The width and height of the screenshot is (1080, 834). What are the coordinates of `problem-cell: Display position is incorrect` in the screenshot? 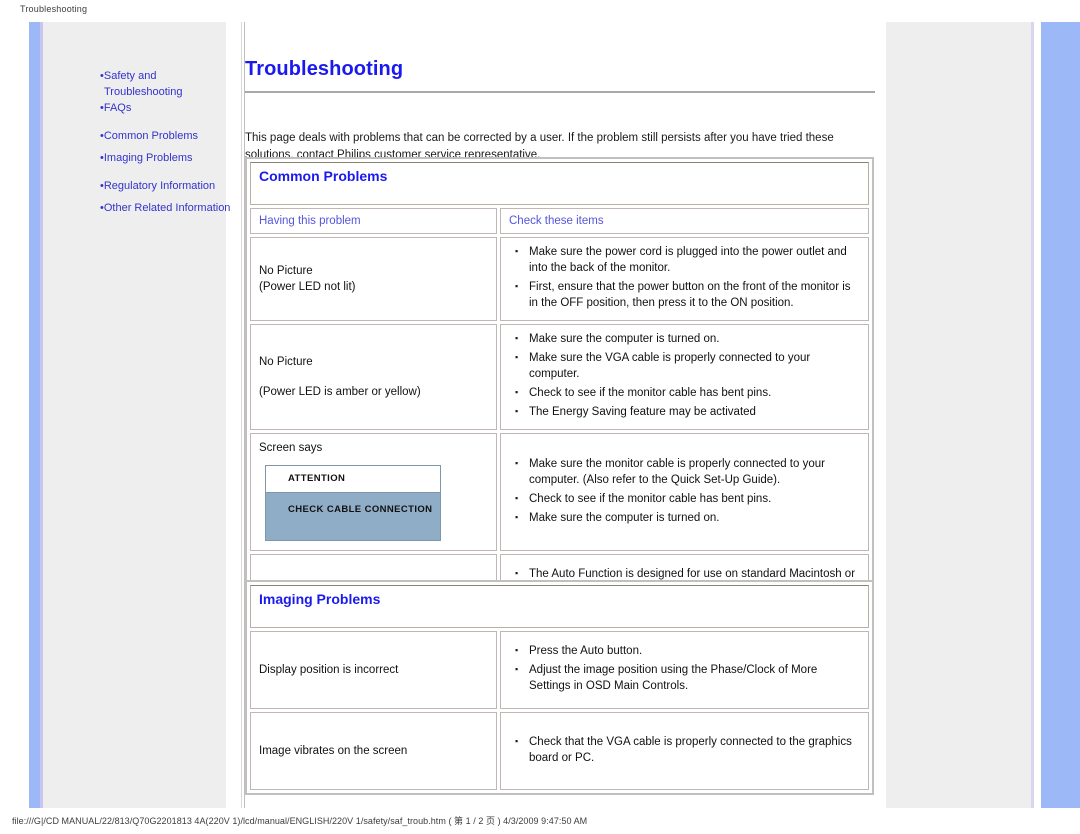 It's located at (373, 670).